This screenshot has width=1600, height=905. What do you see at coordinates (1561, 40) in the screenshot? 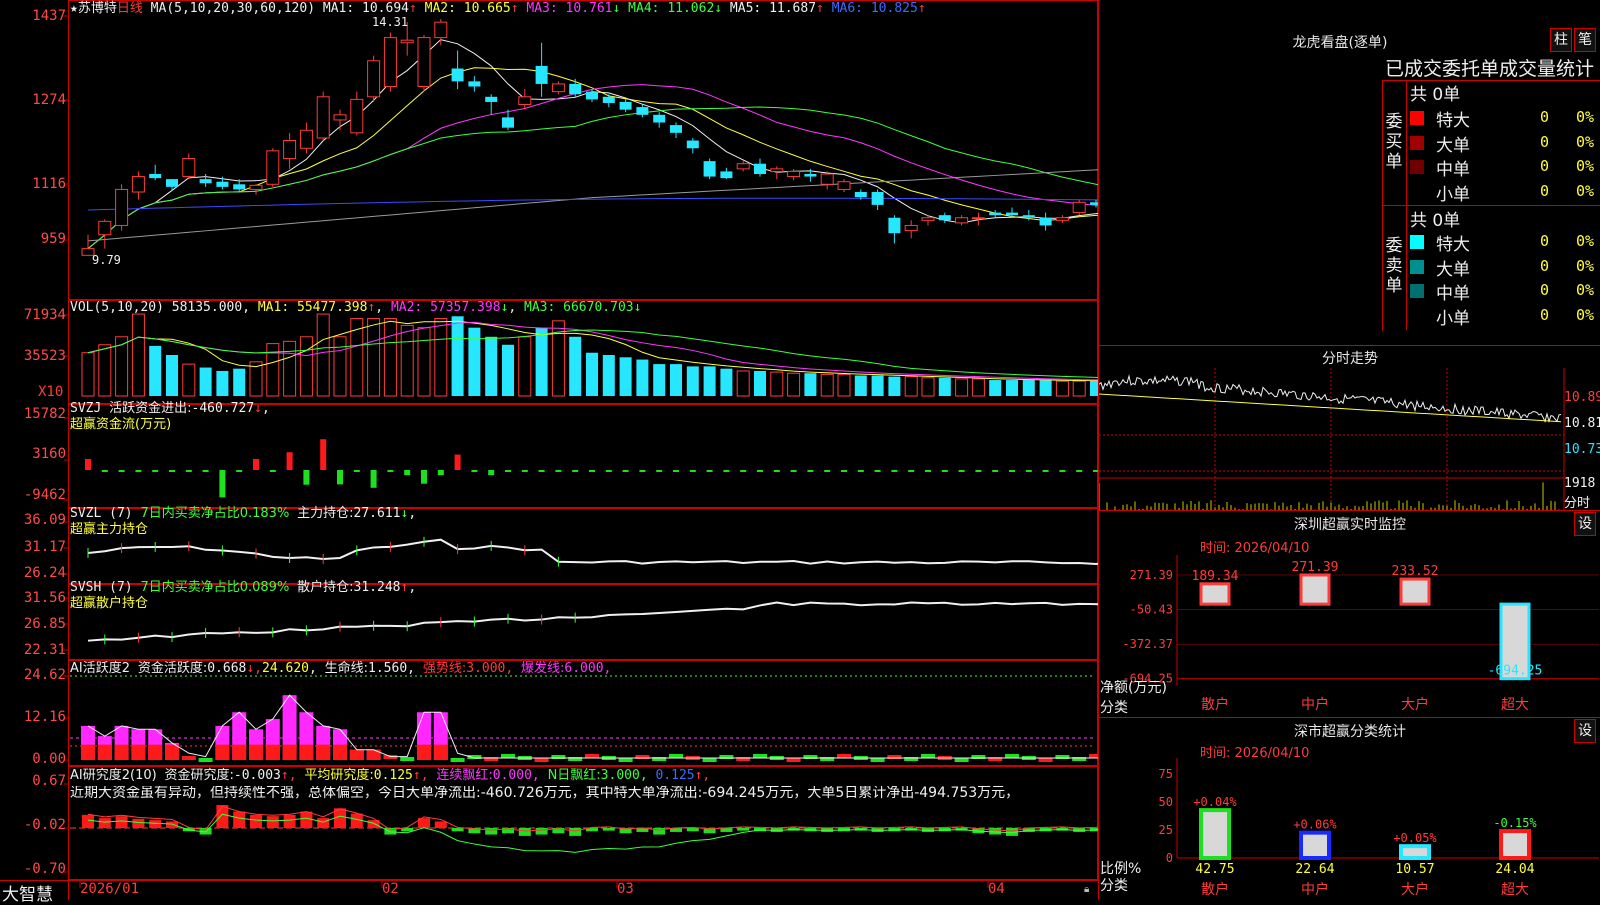
I see `bar-mode-button: 柱` at bounding box center [1561, 40].